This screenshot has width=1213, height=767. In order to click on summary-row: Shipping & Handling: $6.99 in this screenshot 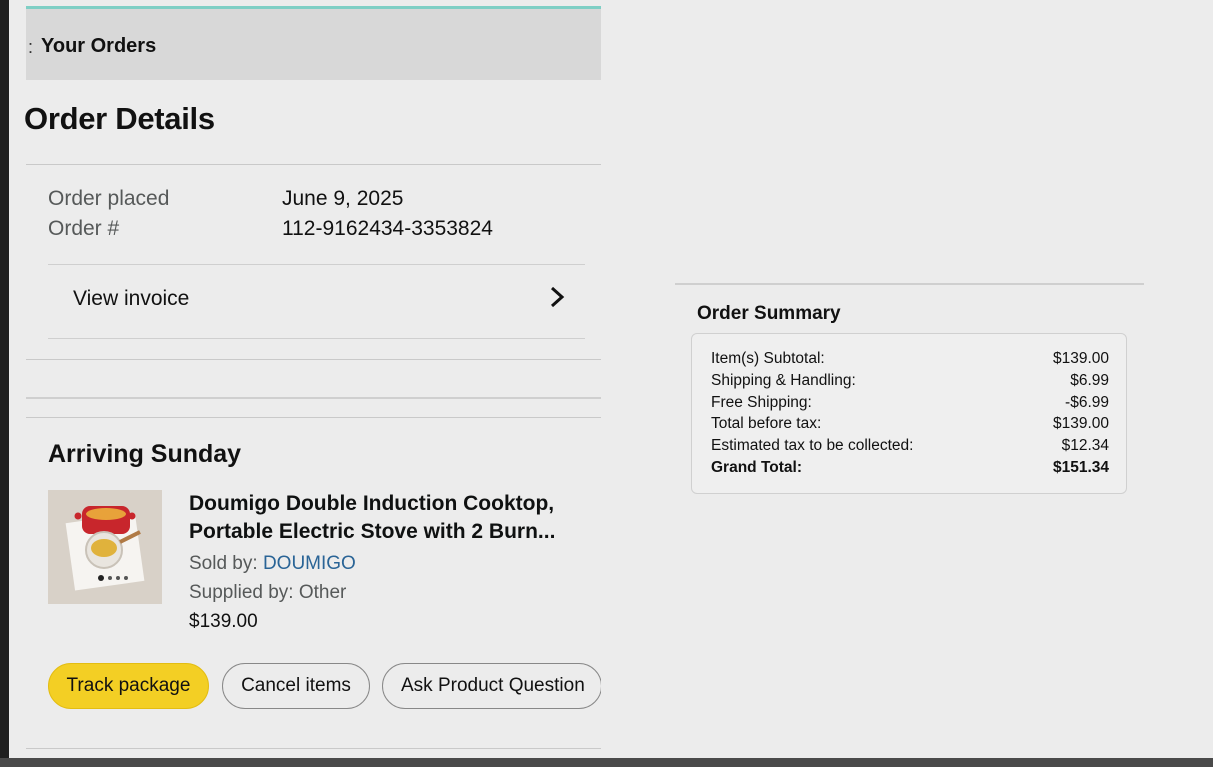, I will do `click(910, 383)`.